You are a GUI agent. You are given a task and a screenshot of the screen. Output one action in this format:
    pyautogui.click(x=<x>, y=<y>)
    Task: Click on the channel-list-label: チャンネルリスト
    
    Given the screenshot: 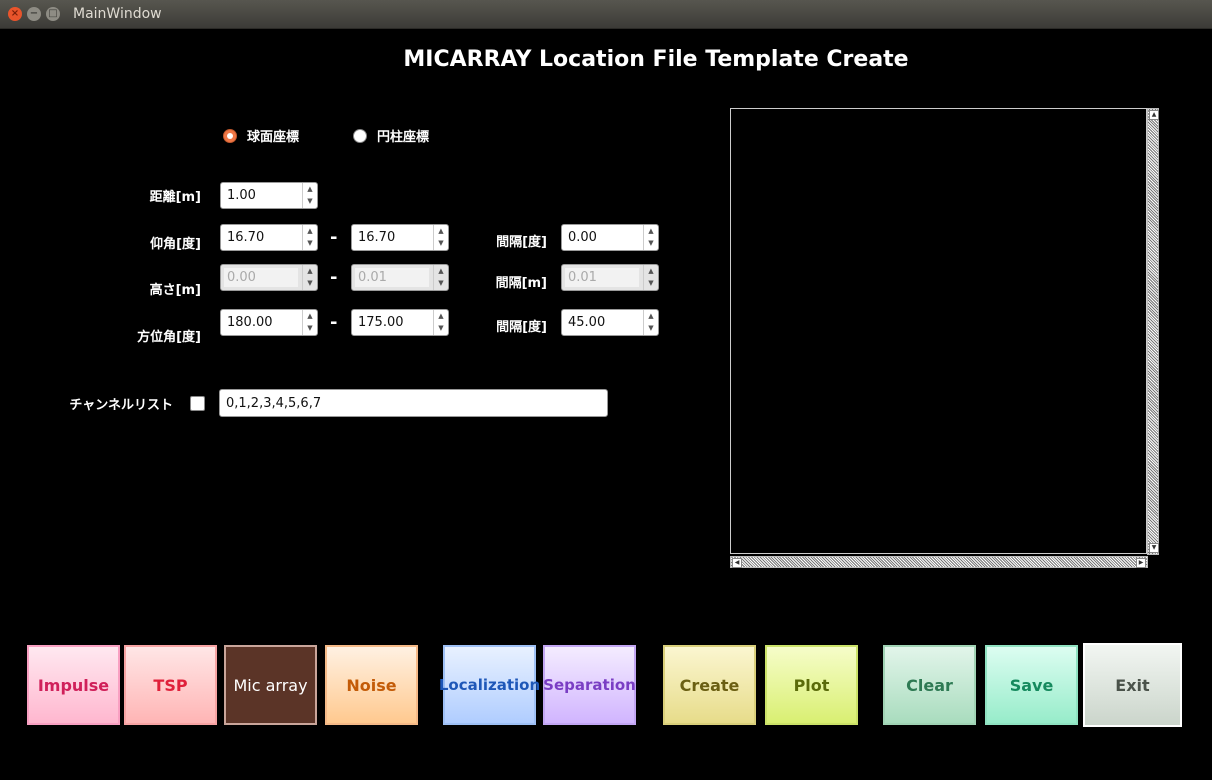 What is the action you would take?
    pyautogui.click(x=121, y=405)
    